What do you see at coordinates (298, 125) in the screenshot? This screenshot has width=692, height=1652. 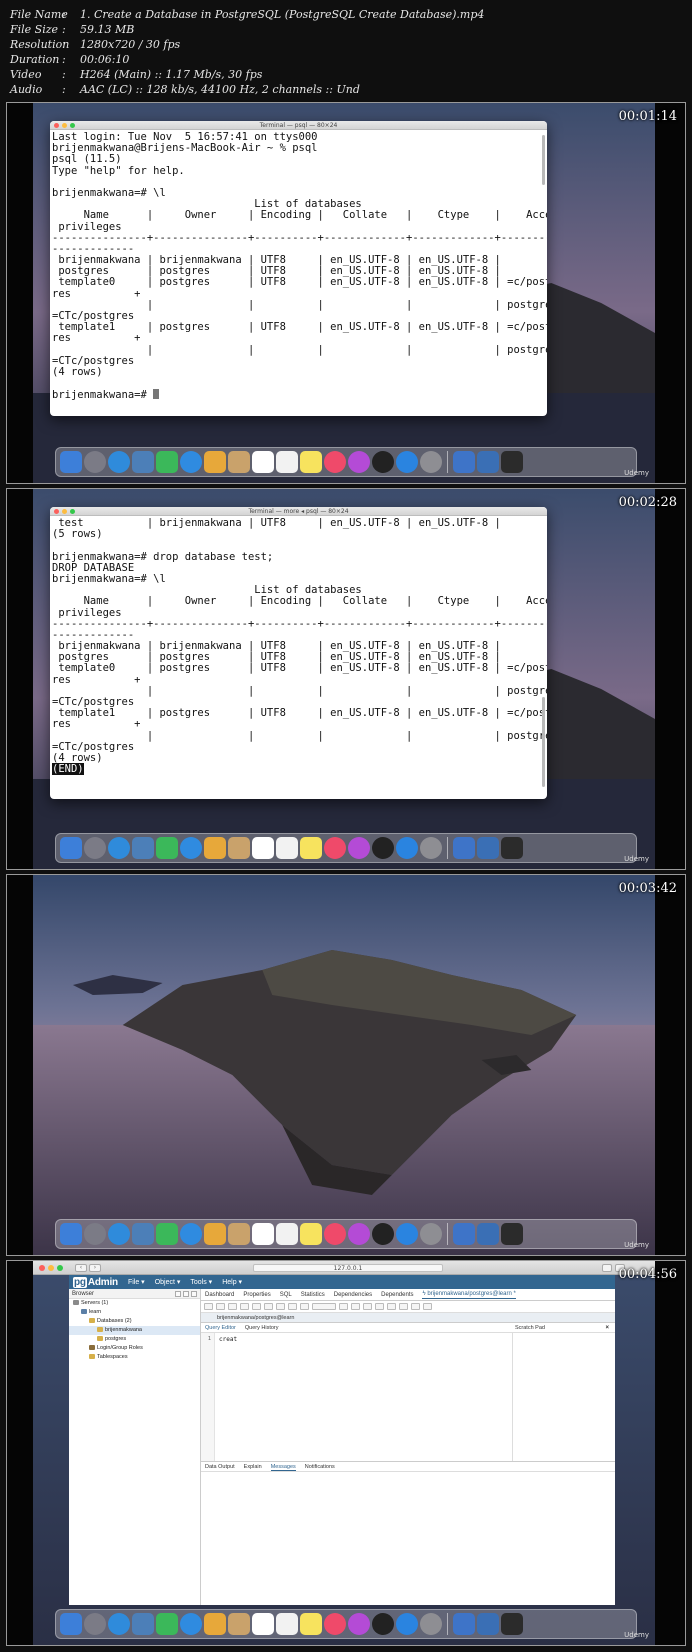 I see `terminal-titlebar: Terminal — psql — 80×24` at bounding box center [298, 125].